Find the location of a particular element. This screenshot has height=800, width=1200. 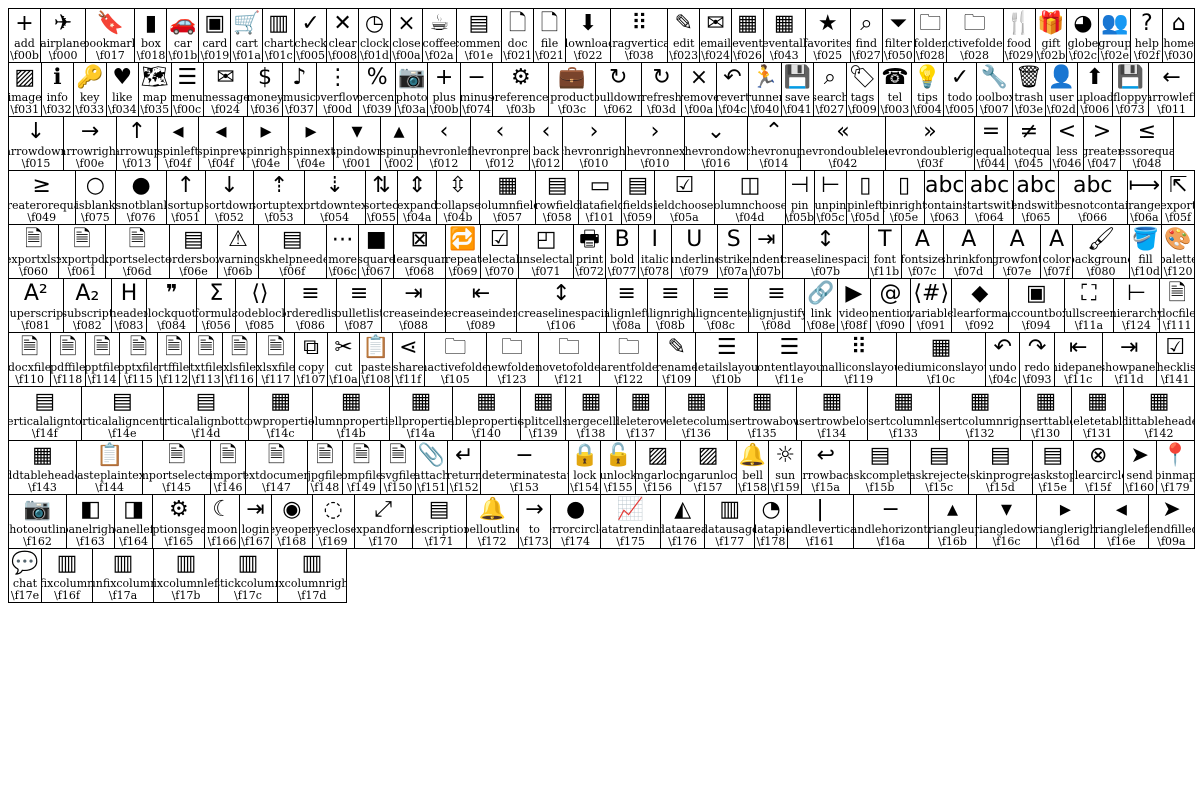

icon-cell-contentlayout: ☰contentlayout\f11e is located at coordinates (789, 359).